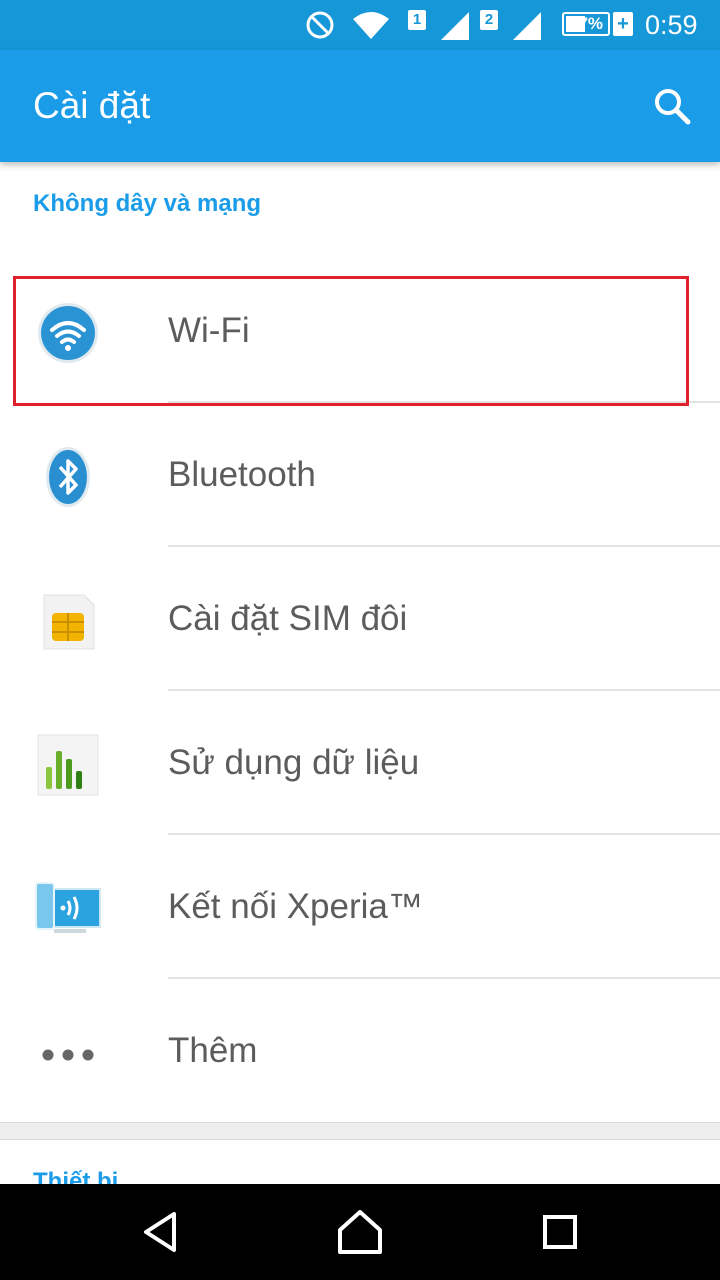 Image resolution: width=720 pixels, height=1280 pixels. What do you see at coordinates (360, 1131) in the screenshot?
I see `section-divider` at bounding box center [360, 1131].